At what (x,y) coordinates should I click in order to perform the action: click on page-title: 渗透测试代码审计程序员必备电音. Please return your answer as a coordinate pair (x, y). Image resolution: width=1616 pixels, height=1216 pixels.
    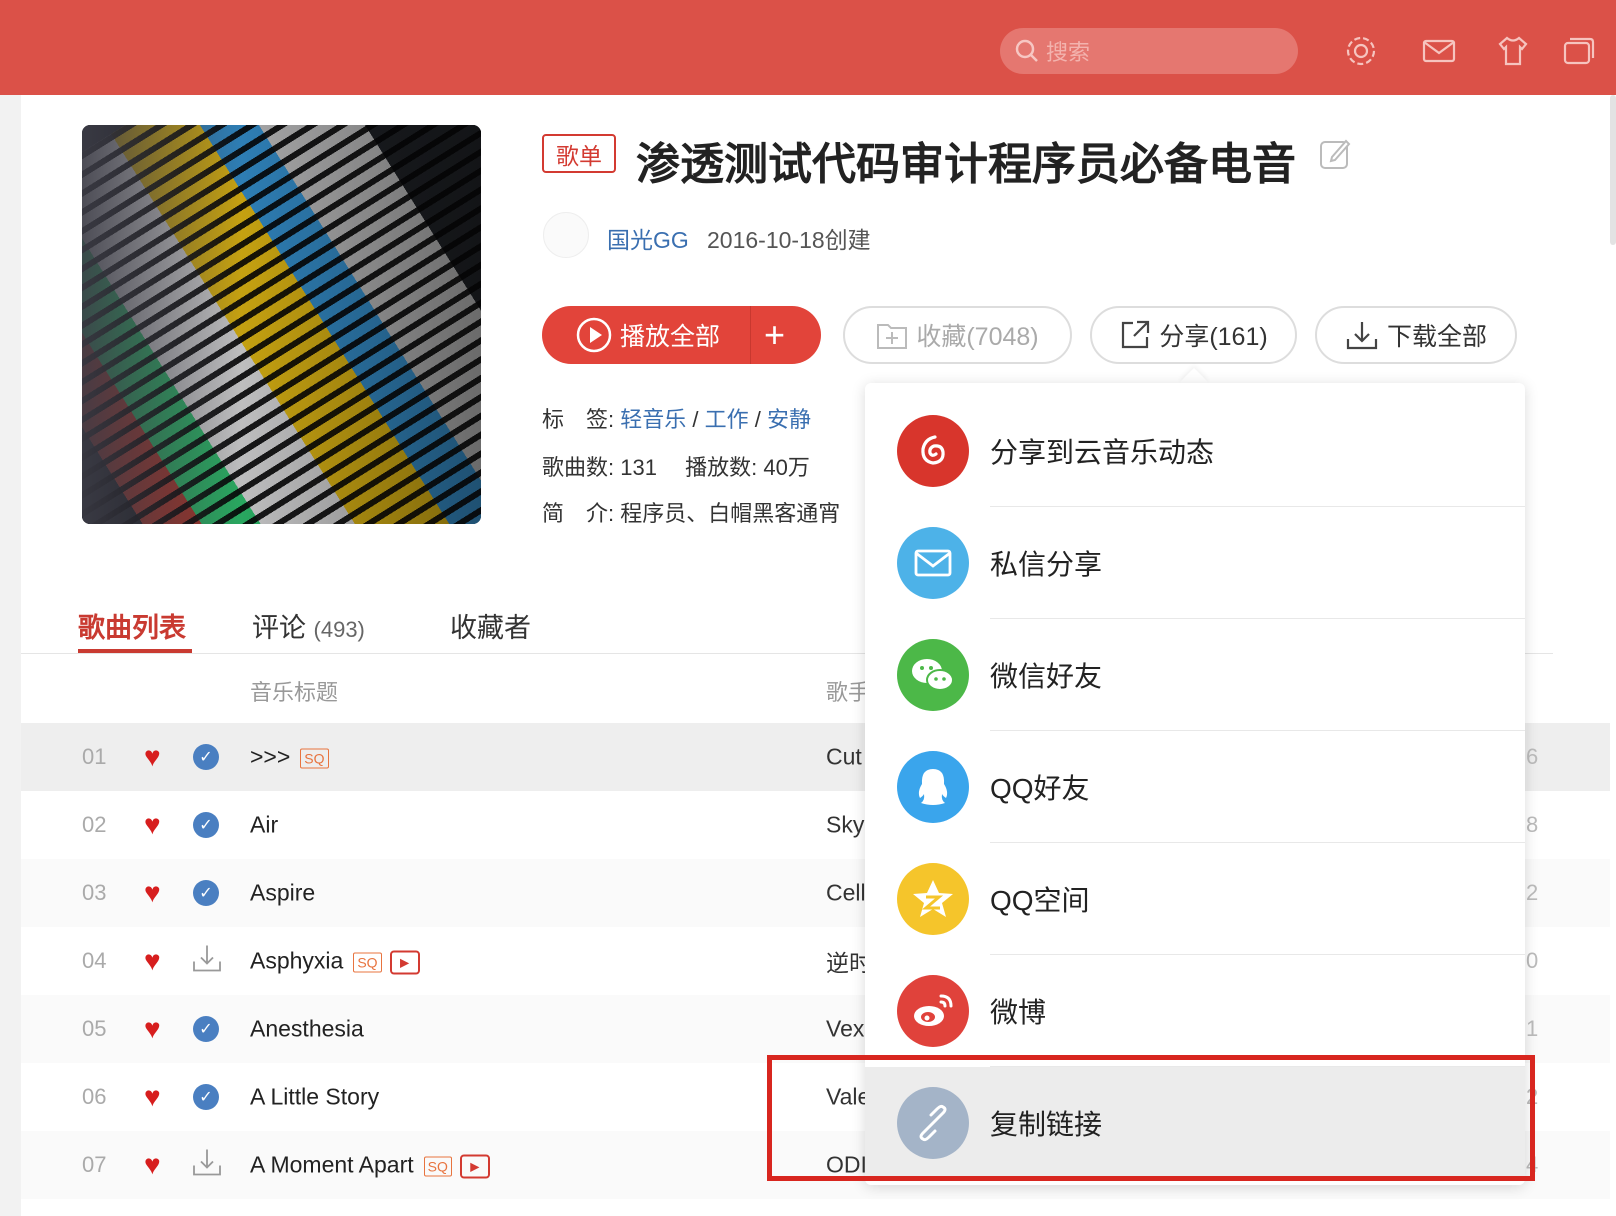
    Looking at the image, I should click on (966, 164).